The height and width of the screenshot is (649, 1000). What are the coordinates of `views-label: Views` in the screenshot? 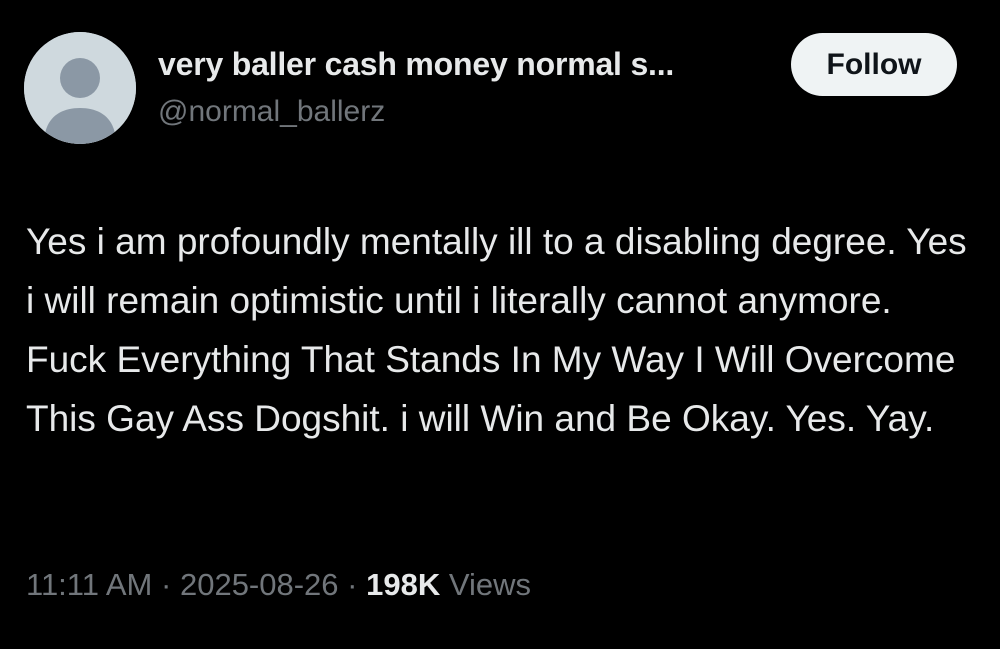 It's located at (489, 584).